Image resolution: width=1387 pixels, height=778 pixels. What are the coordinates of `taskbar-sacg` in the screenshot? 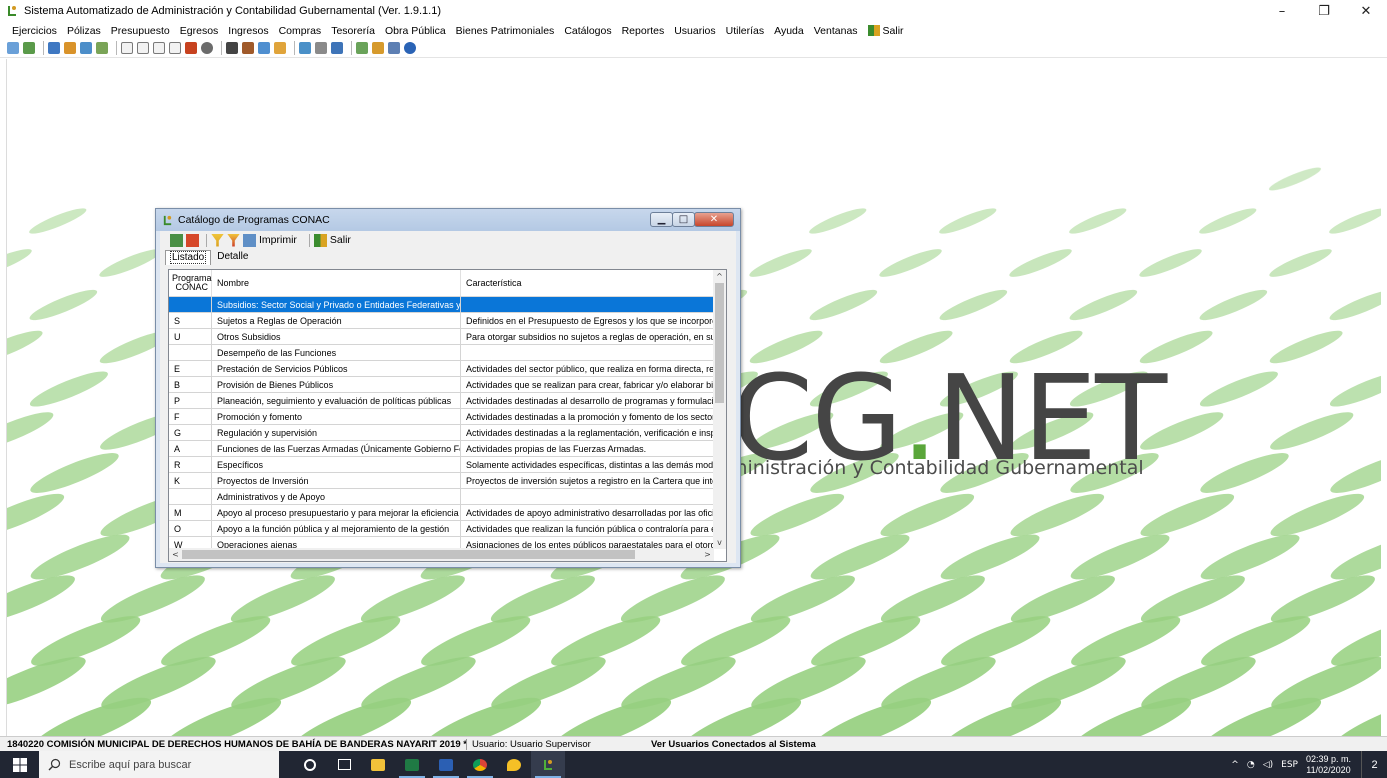 It's located at (548, 764).